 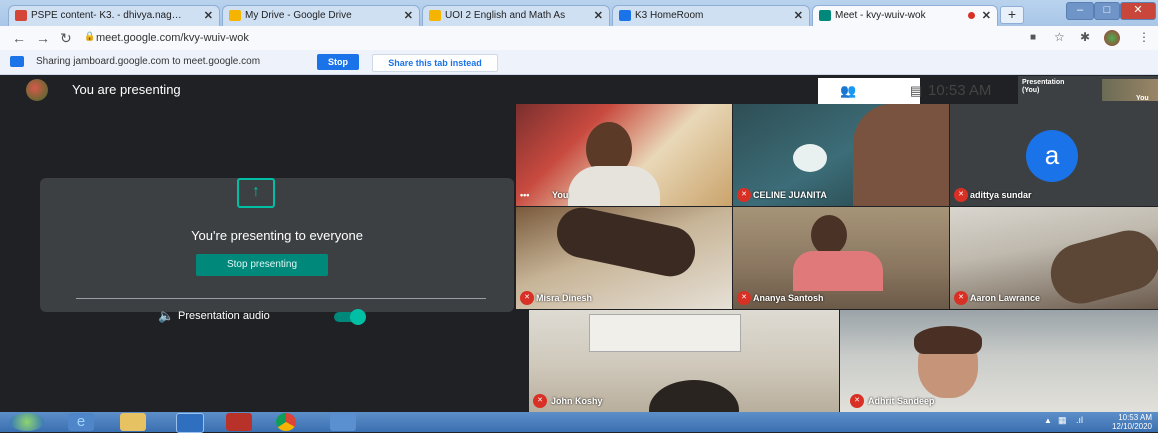 What do you see at coordinates (43, 38) in the screenshot?
I see `forward-icon: →` at bounding box center [43, 38].